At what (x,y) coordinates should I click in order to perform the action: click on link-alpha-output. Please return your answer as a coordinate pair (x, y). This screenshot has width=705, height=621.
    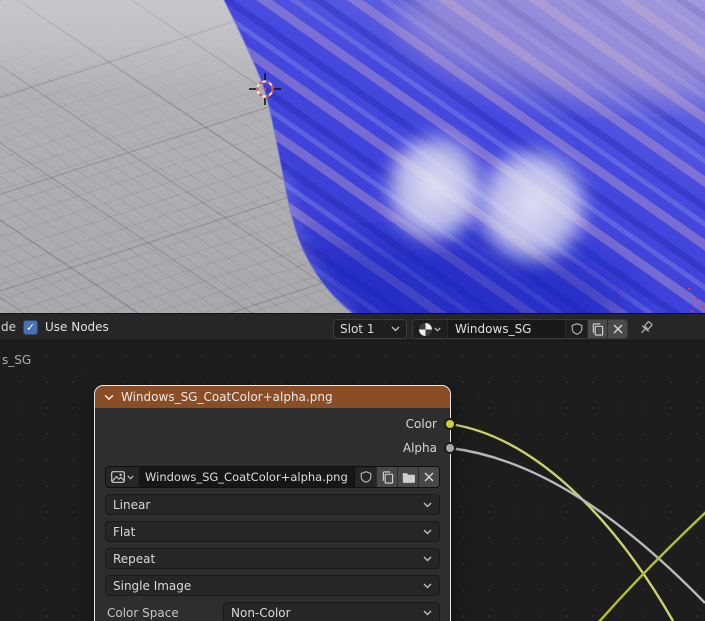
    Looking at the image, I should click on (577, 525).